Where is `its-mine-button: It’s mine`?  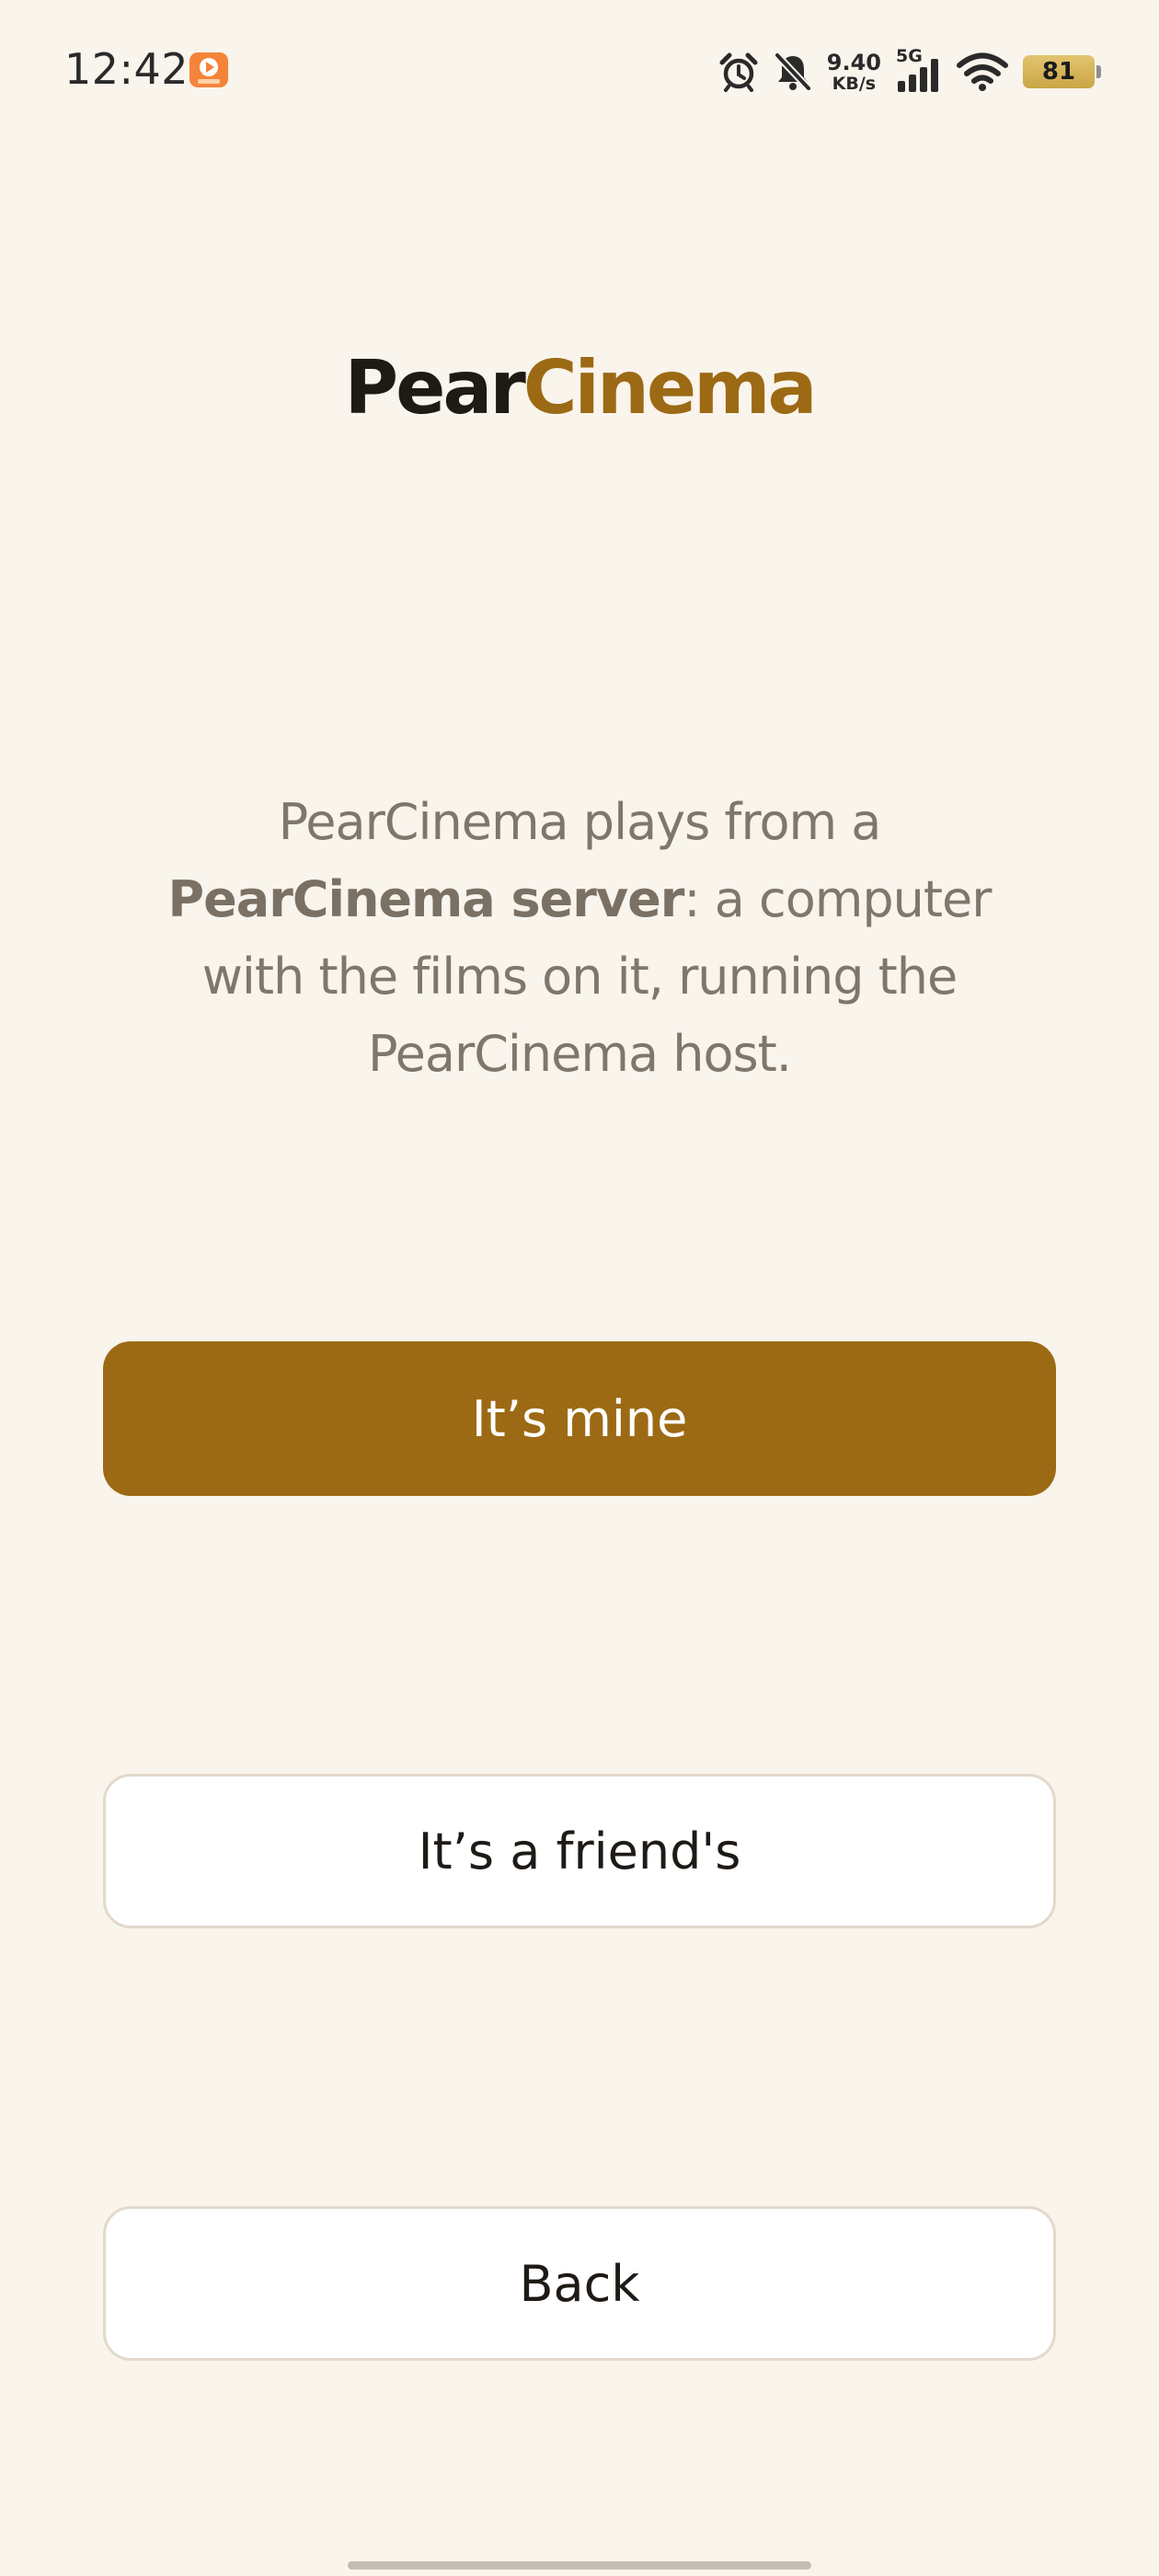 its-mine-button: It’s mine is located at coordinates (579, 1418).